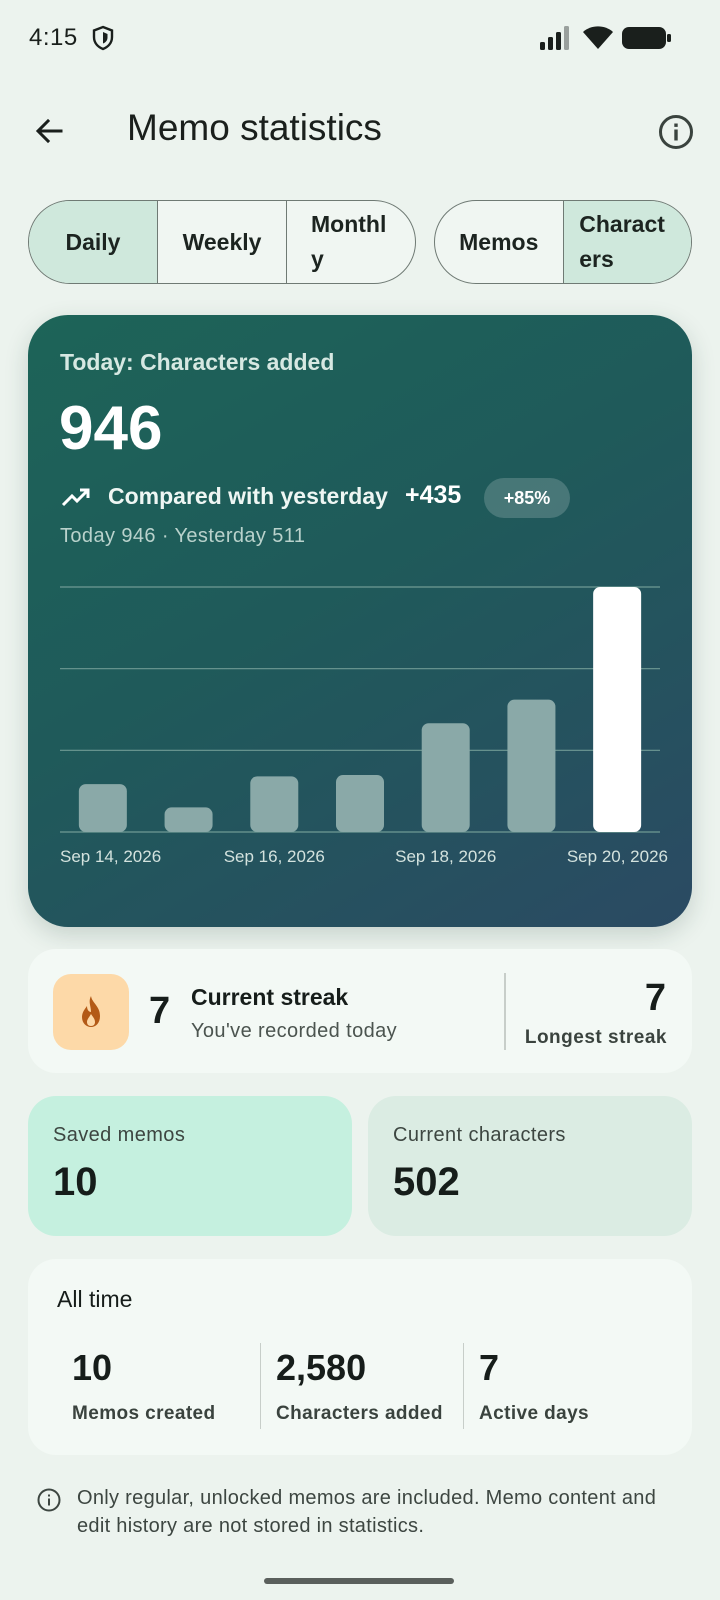 This screenshot has height=1600, width=720. I want to click on trending-up-icon, so click(75, 497).